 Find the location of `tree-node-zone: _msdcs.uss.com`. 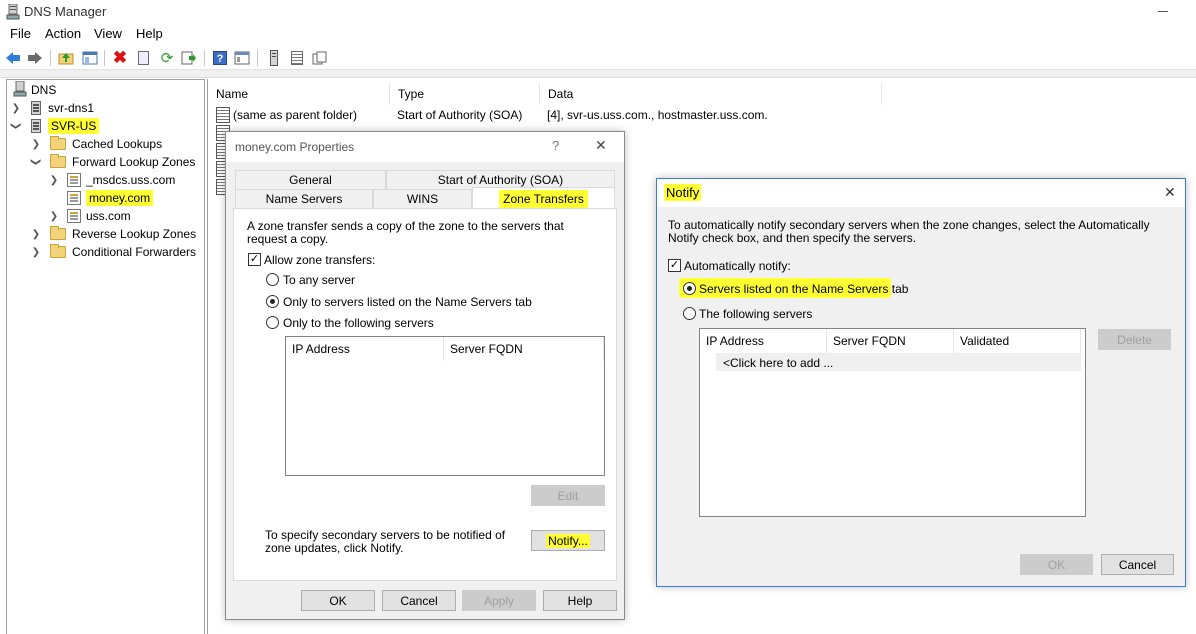

tree-node-zone: _msdcs.uss.com is located at coordinates (121, 180).